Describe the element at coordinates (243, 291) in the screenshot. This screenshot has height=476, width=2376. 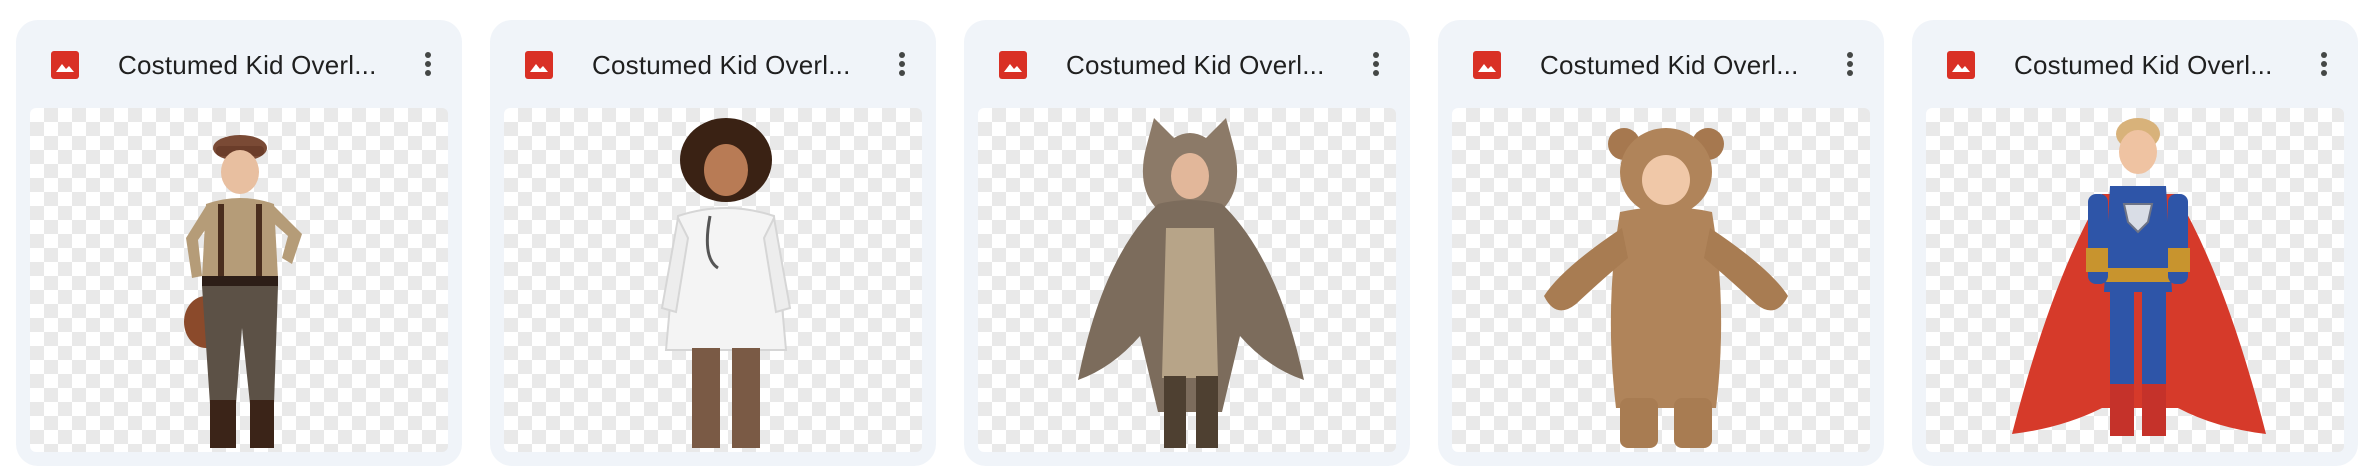
I see `baseball-kid-image` at that location.